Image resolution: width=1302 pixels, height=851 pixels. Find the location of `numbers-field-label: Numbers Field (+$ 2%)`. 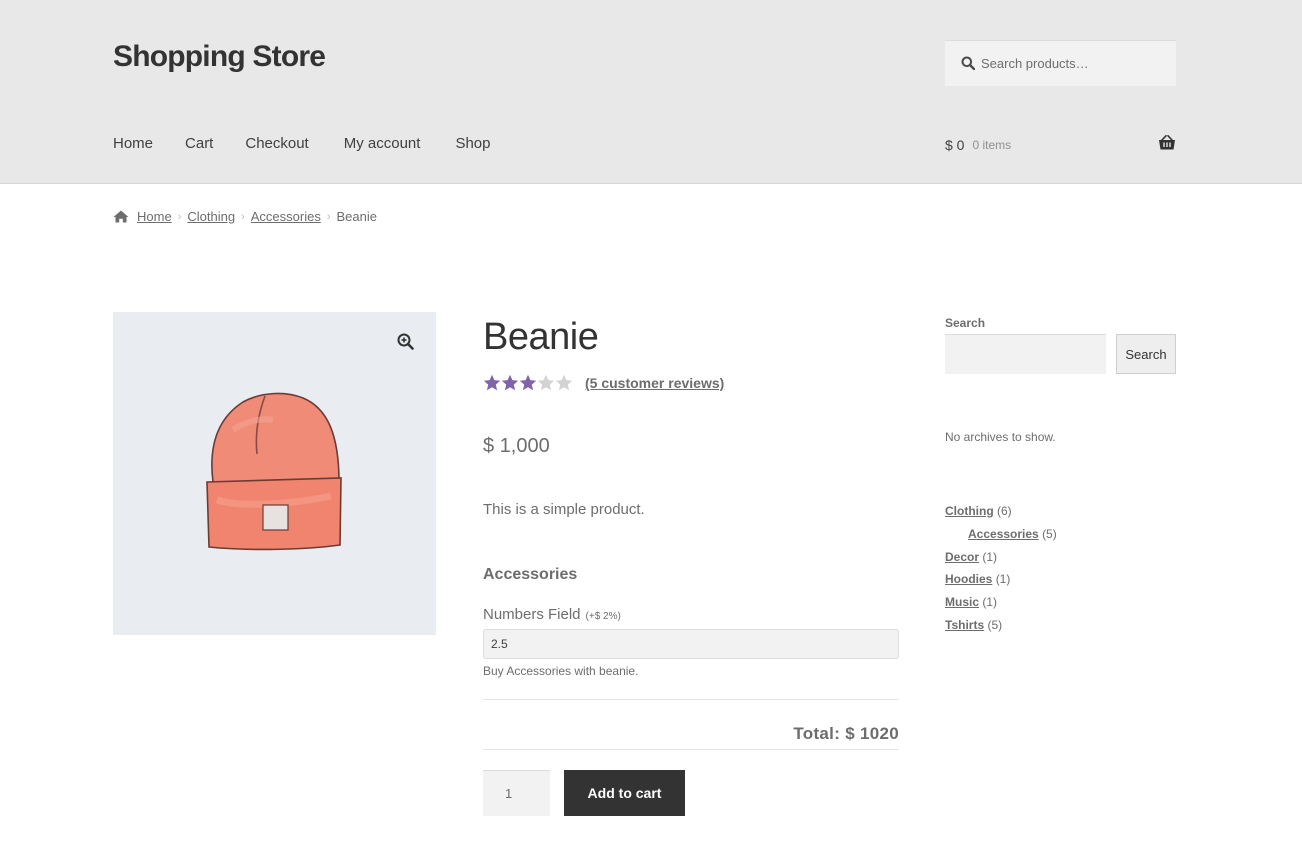

numbers-field-label: Numbers Field (+$ 2%) is located at coordinates (552, 614).